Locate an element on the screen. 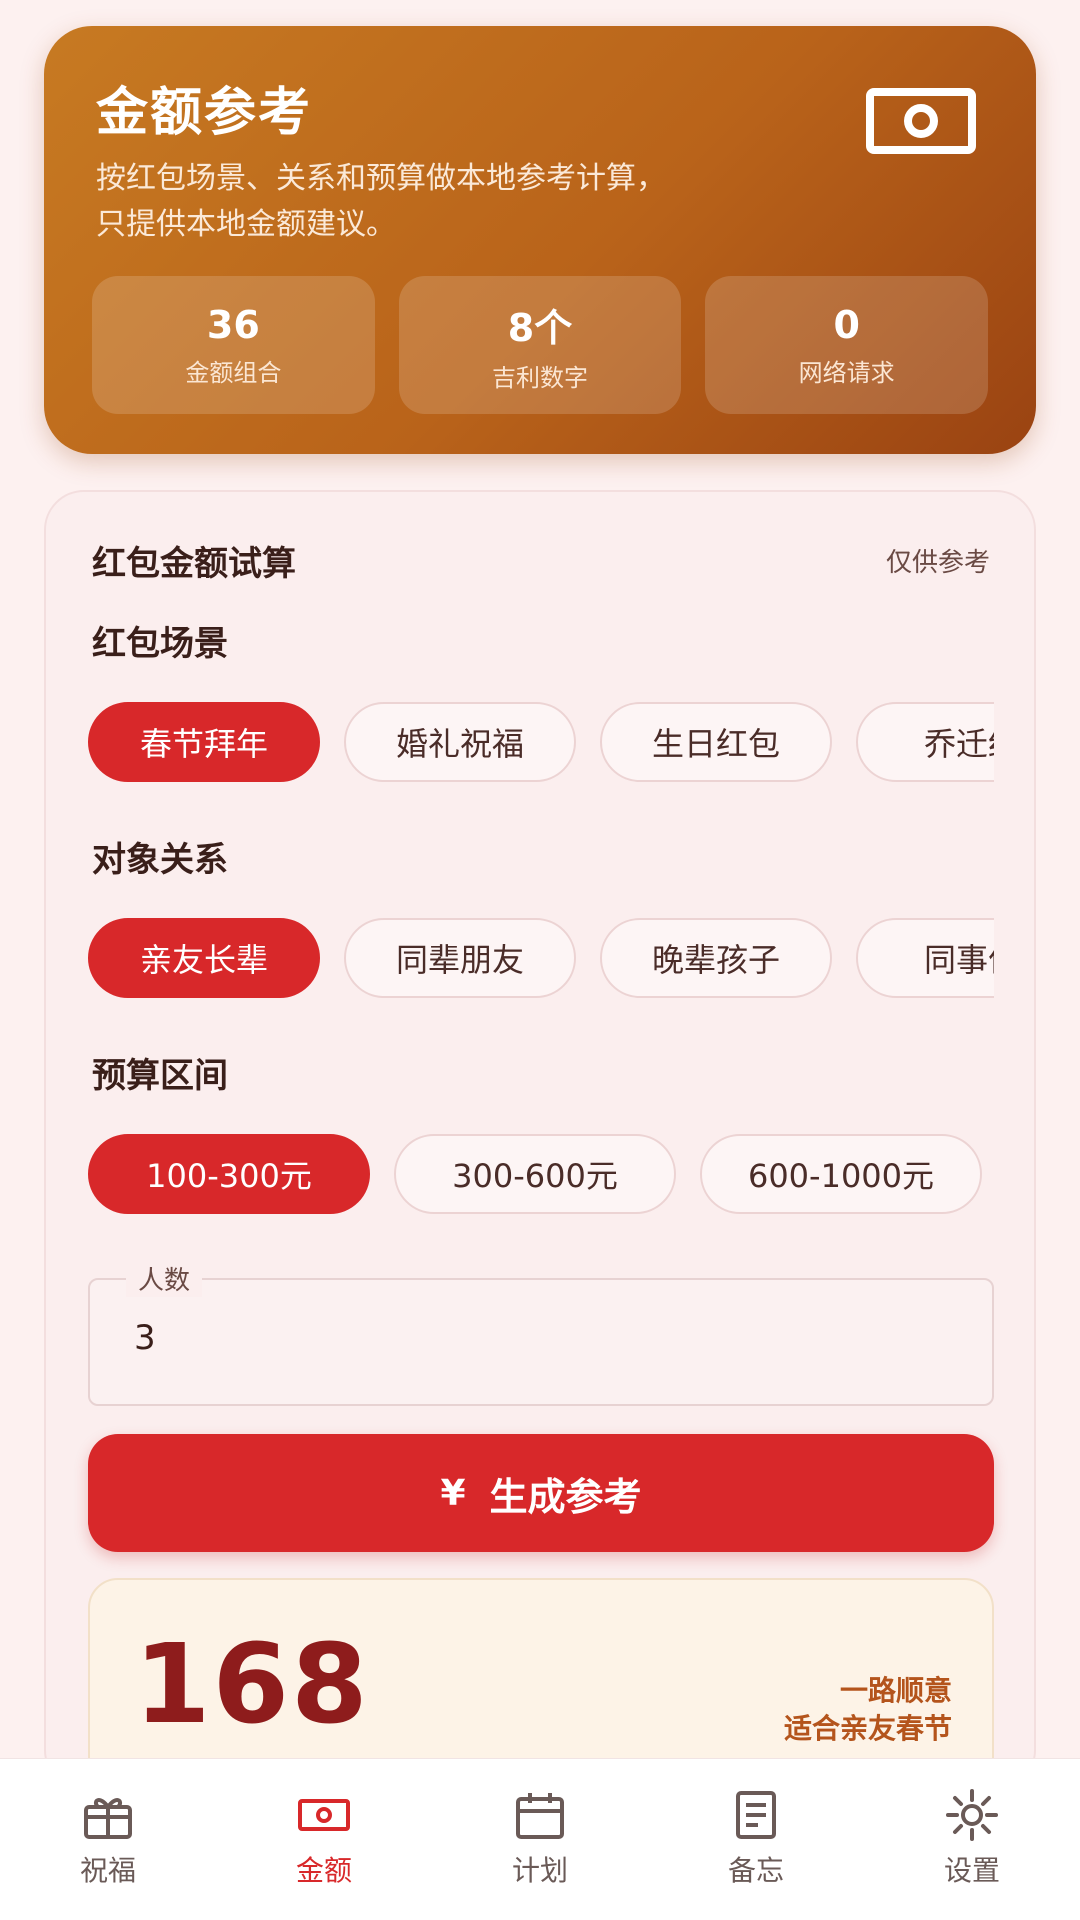 This screenshot has width=1080, height=1920. hero-desc-line2: 只提供本地金额建议。 is located at coordinates (246, 224).